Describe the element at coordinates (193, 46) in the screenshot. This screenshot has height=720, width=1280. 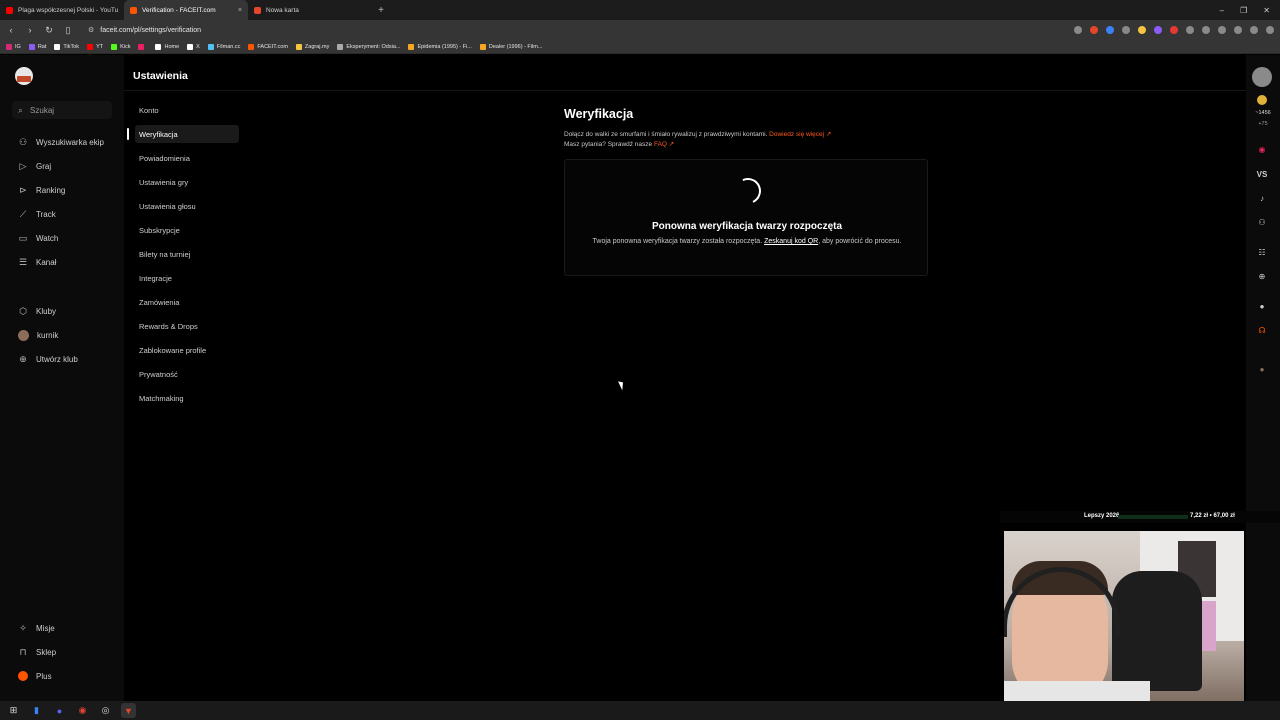
I see `bookmark-item: X` at that location.